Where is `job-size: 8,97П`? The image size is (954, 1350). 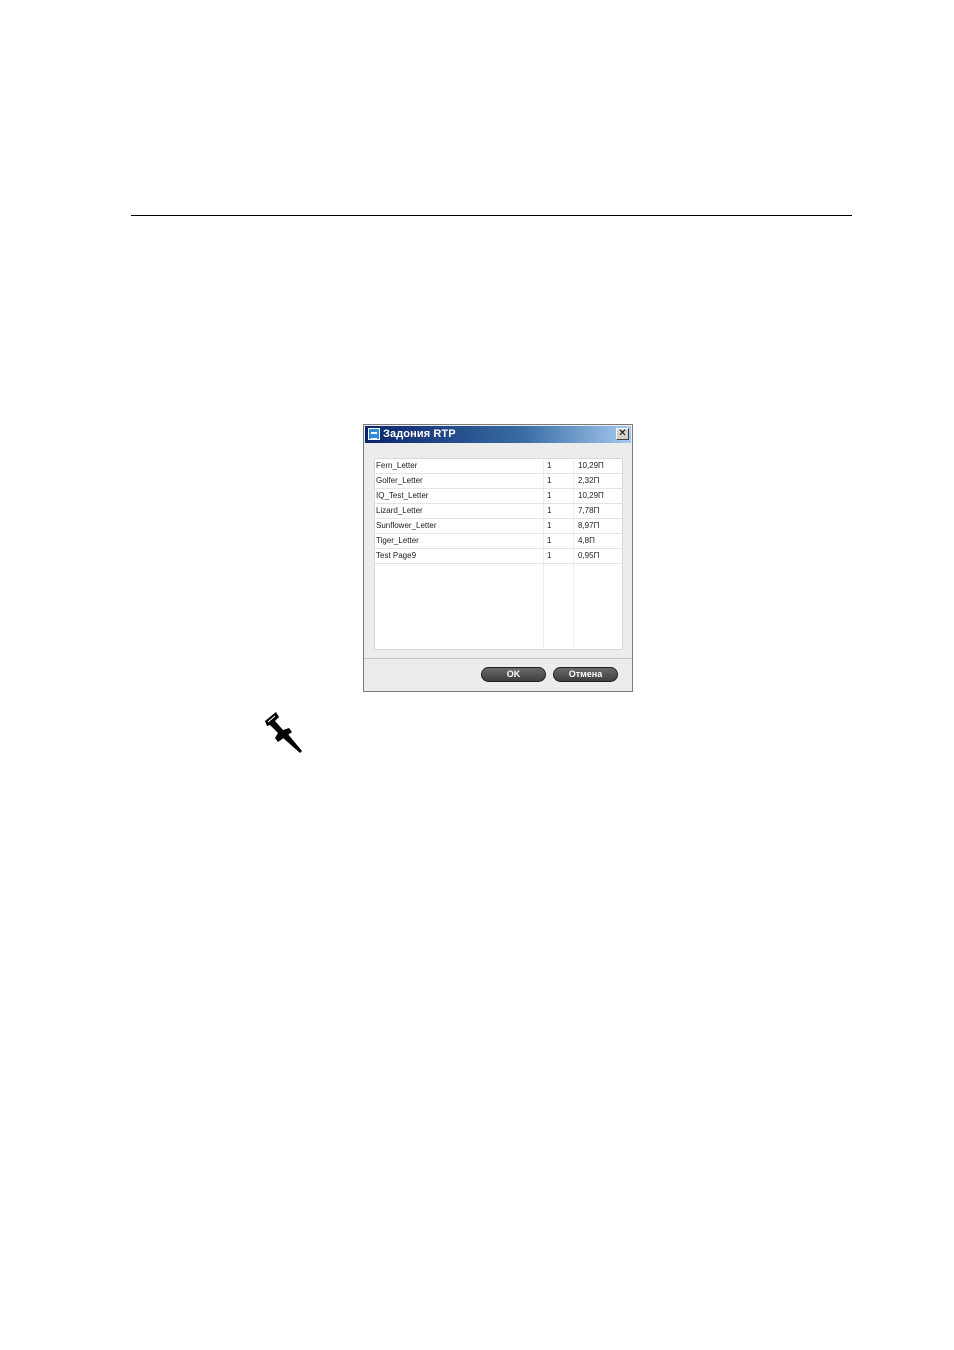 job-size: 8,97П is located at coordinates (589, 525).